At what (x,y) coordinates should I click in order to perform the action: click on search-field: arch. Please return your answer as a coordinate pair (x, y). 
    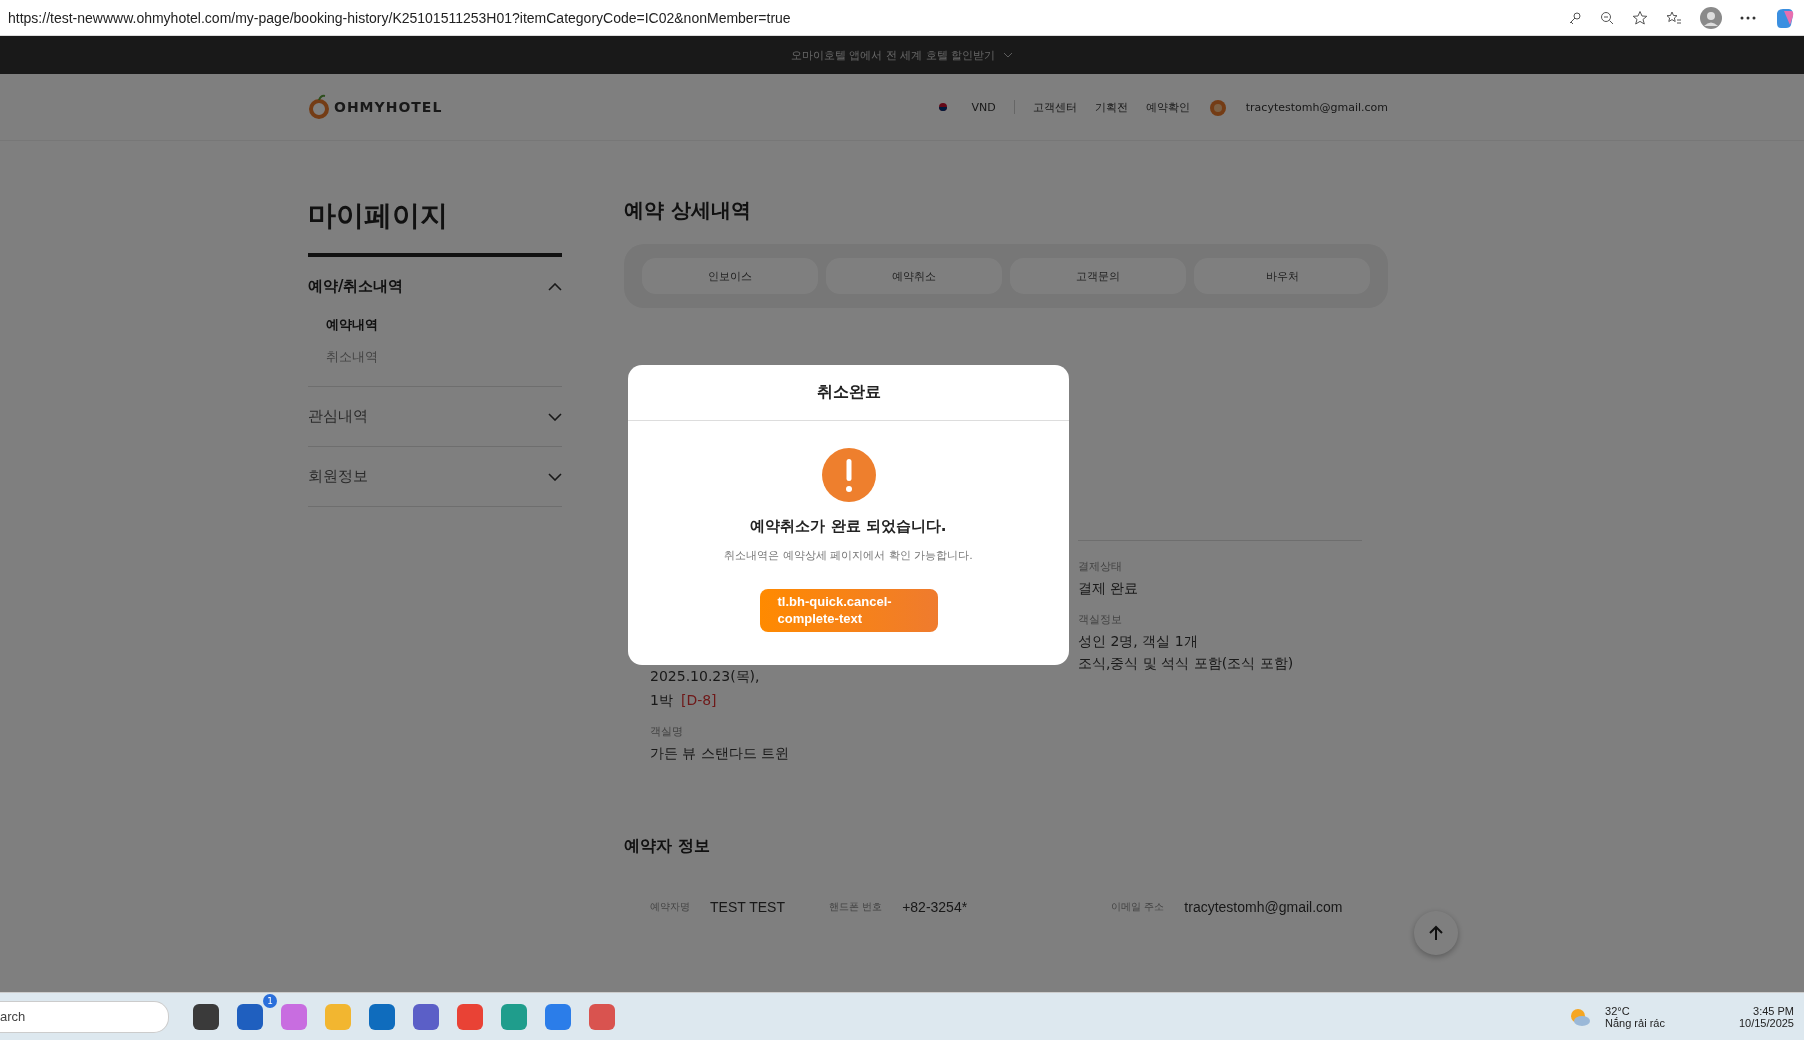
    Looking at the image, I should click on (84, 1016).